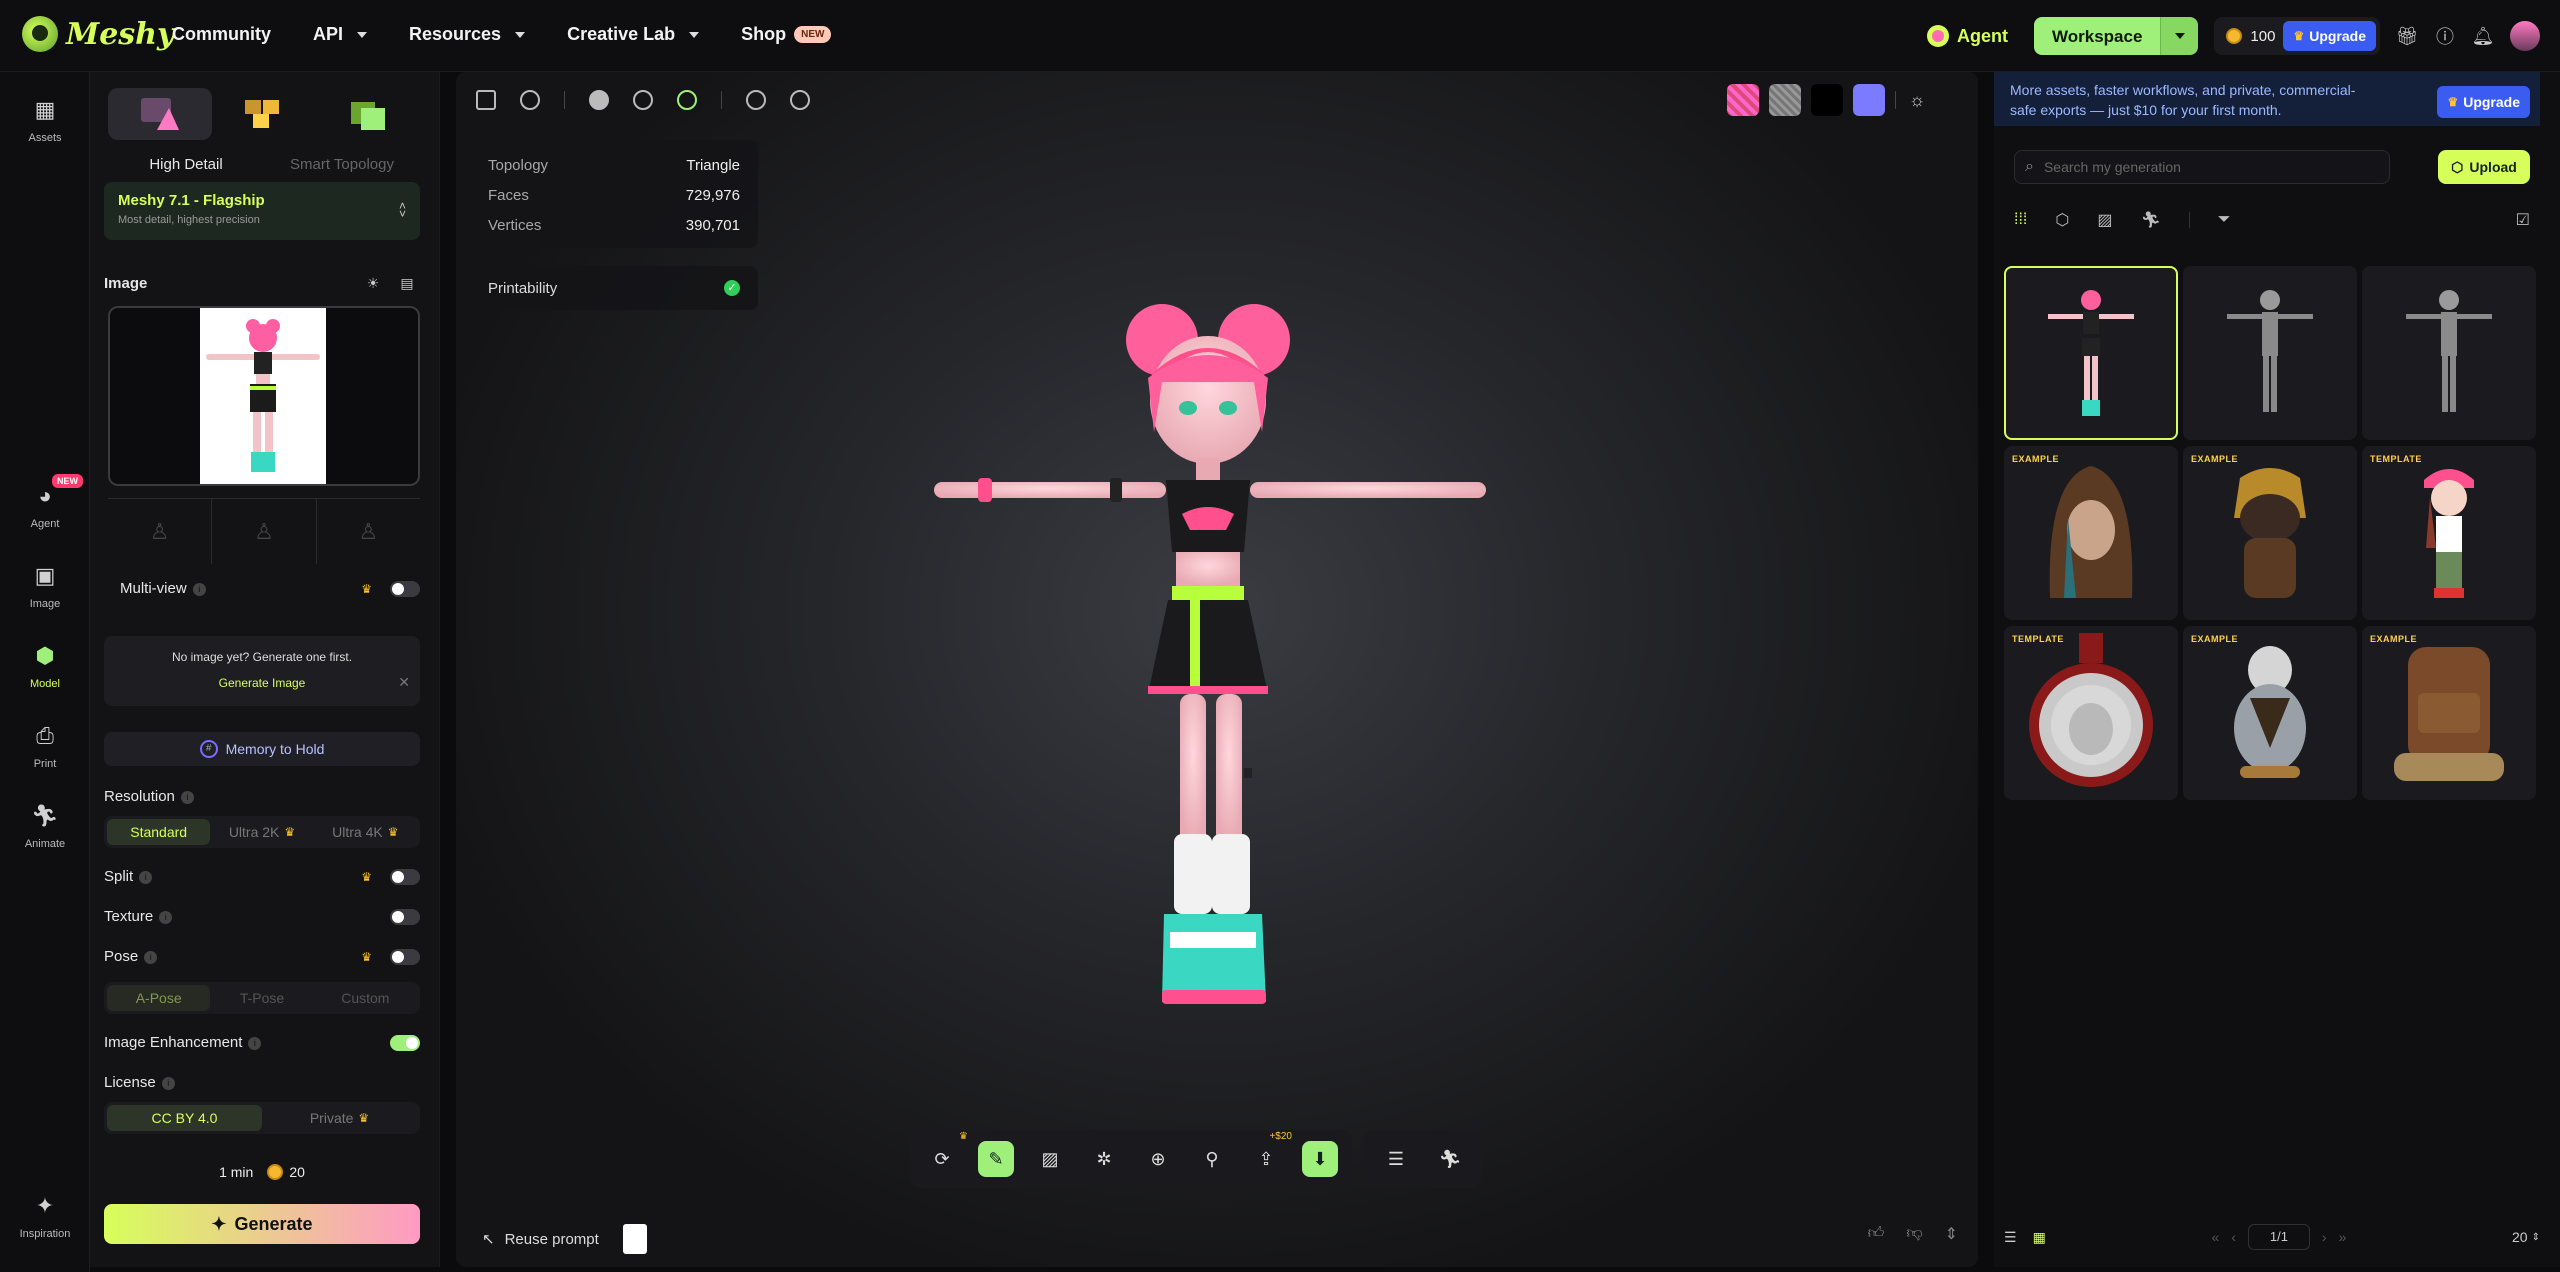  Describe the element at coordinates (186, 164) in the screenshot. I see `tab-high-detail: High Detail` at that location.